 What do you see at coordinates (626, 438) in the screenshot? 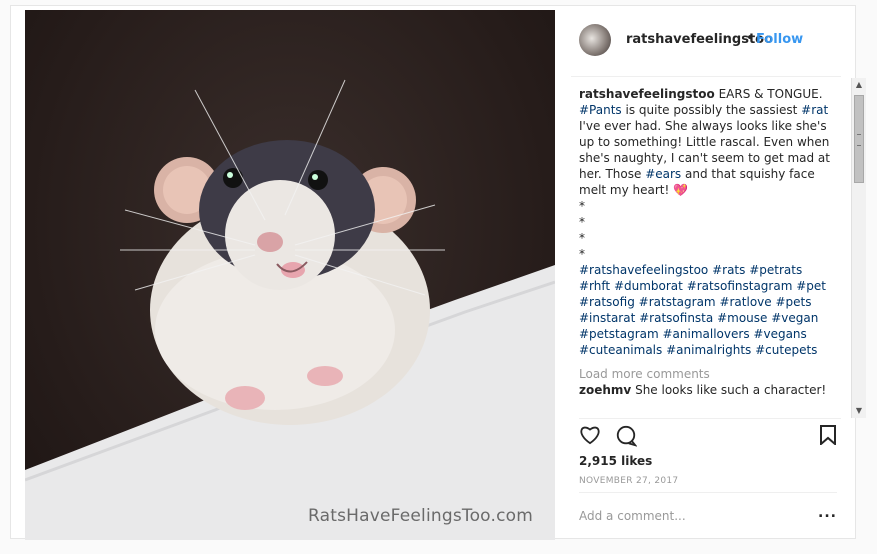
I see `comment-icon` at bounding box center [626, 438].